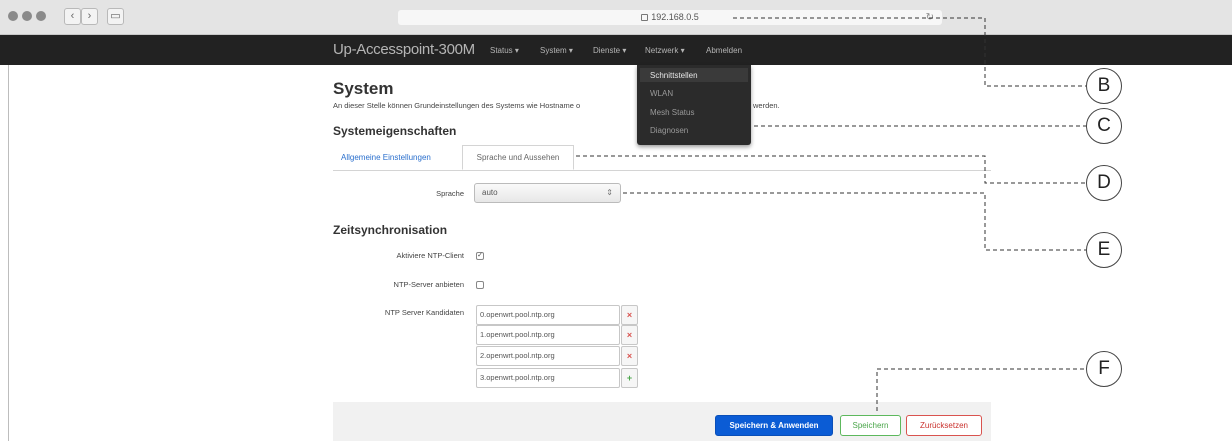 This screenshot has width=1232, height=441. Describe the element at coordinates (831, 169) in the screenshot. I see `callout-line-d` at that location.